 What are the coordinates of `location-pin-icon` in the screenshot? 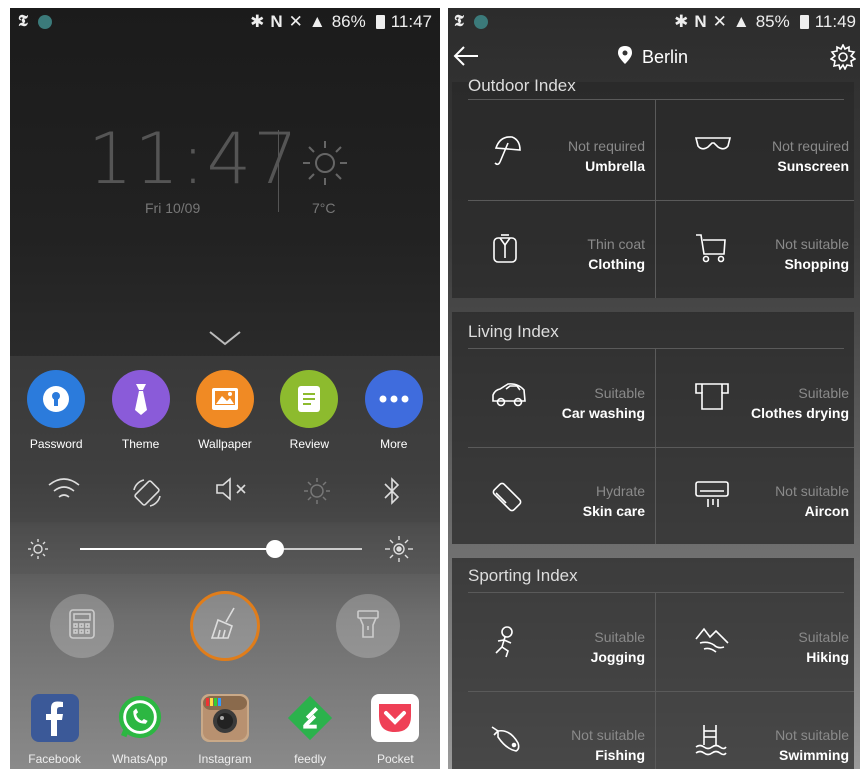 It's located at (625, 57).